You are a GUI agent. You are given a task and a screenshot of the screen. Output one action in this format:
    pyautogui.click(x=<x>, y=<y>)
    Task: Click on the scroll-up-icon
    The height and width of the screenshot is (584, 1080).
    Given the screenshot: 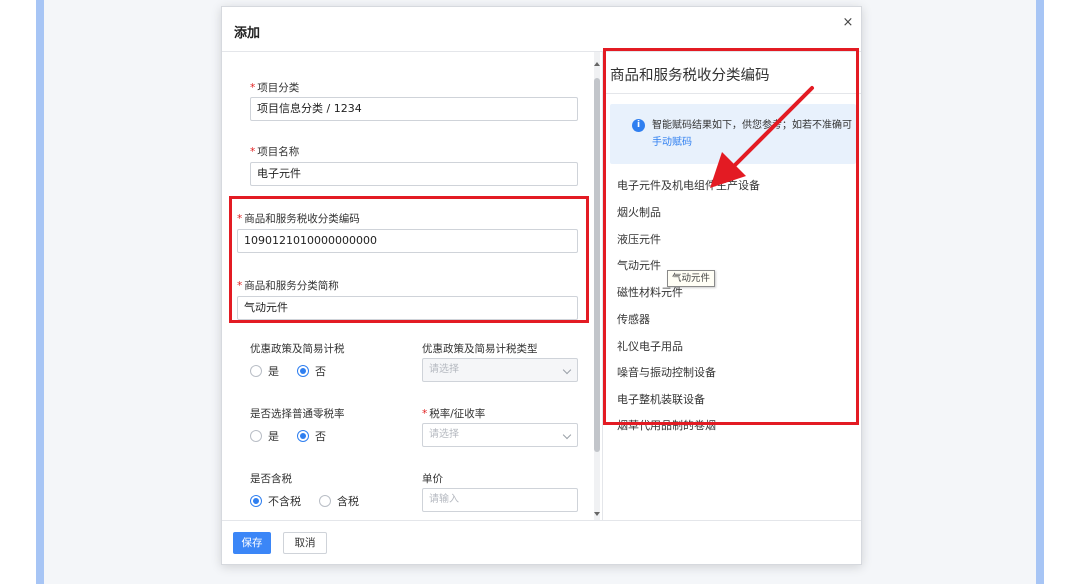 What is the action you would take?
    pyautogui.click(x=597, y=64)
    